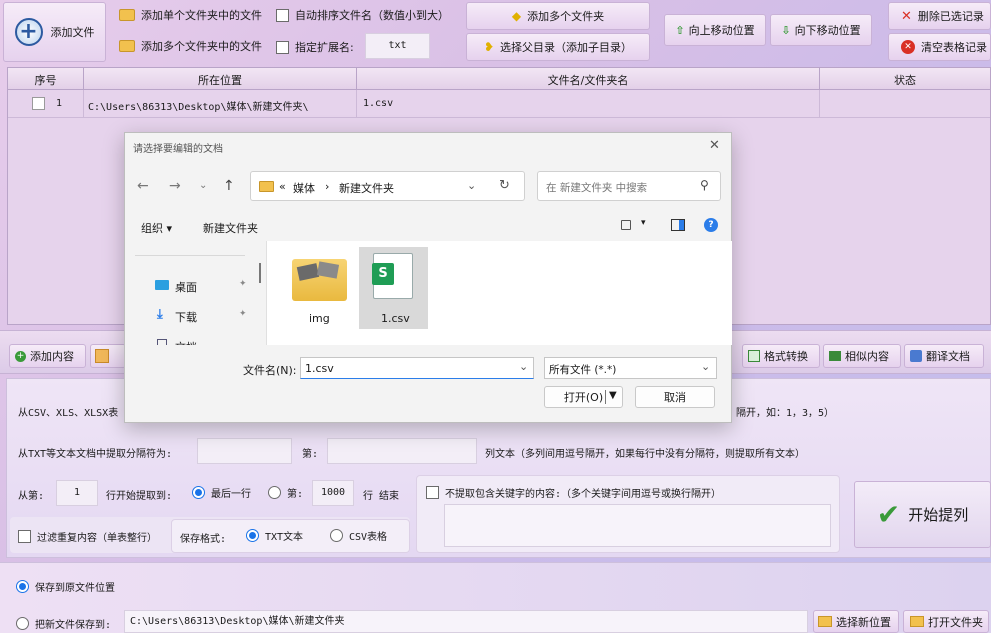 This screenshot has width=991, height=633. I want to click on open-folder-label: 打开文件夹, so click(955, 622).